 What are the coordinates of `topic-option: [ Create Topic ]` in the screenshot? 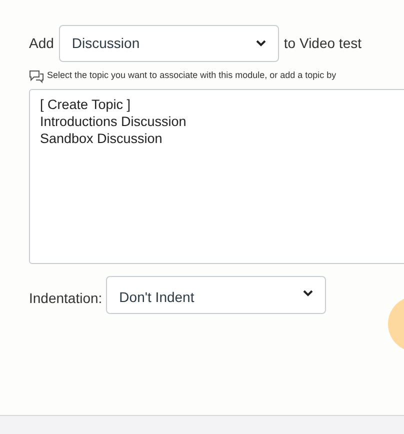 It's located at (85, 104).